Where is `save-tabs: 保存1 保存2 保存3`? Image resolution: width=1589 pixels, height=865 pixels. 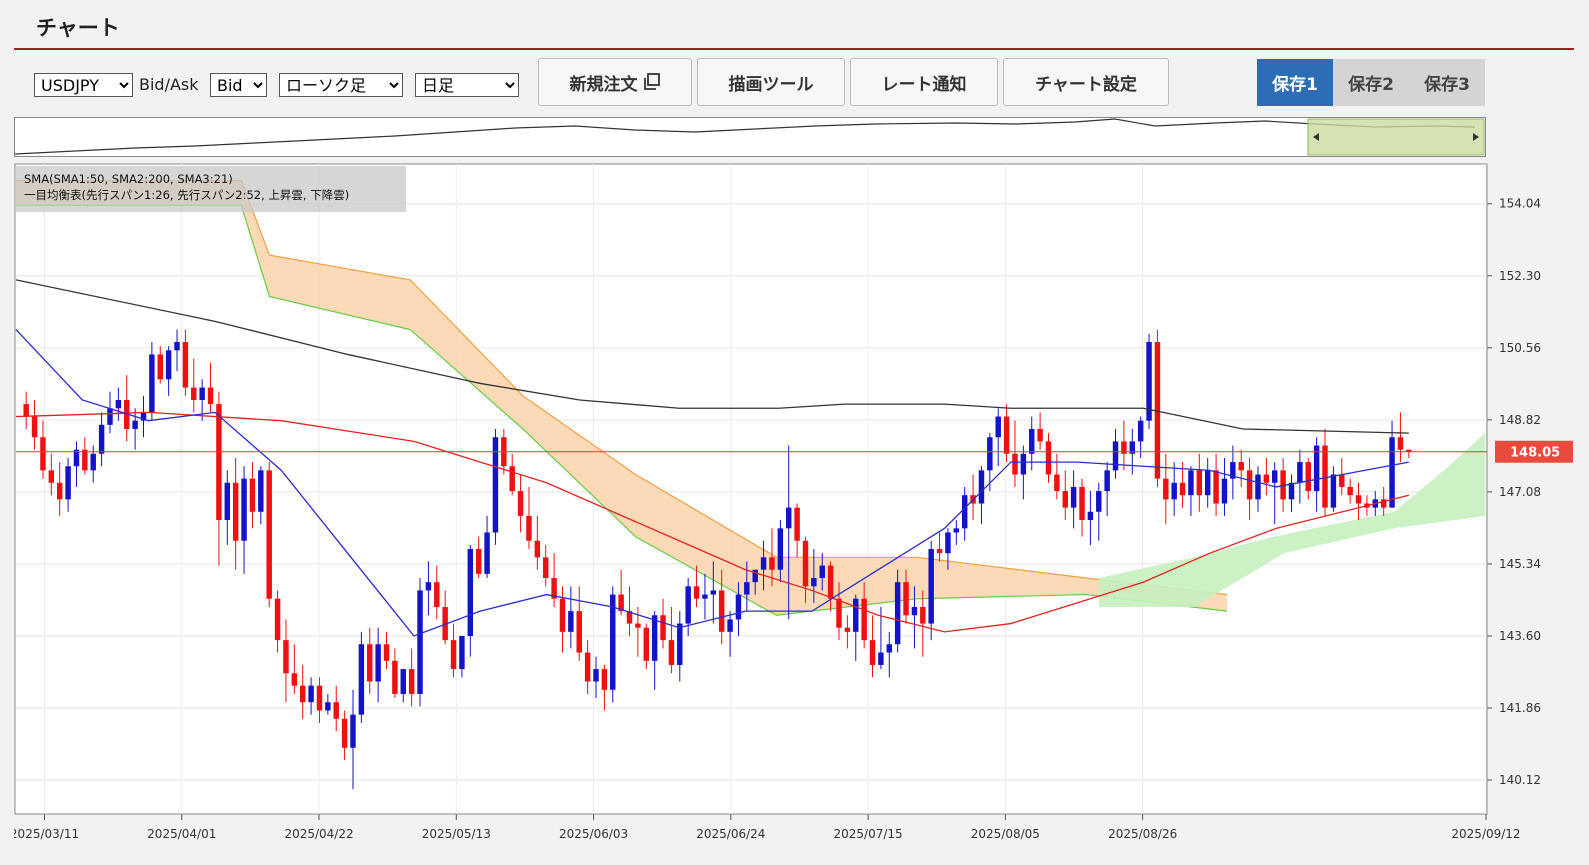
save-tabs: 保存1 保存2 保存3 is located at coordinates (1371, 82).